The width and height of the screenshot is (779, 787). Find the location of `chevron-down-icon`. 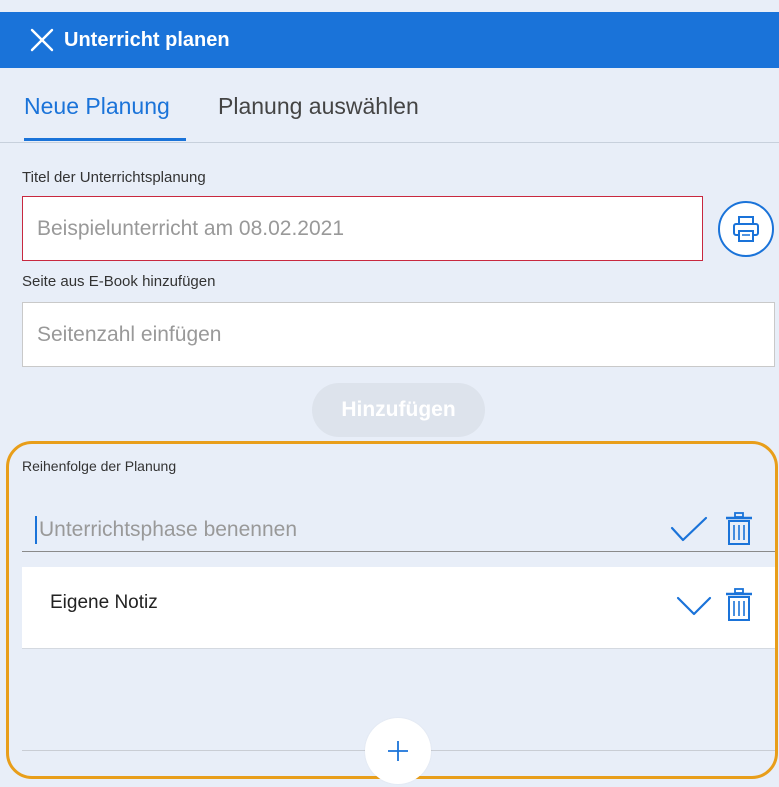

chevron-down-icon is located at coordinates (694, 606).